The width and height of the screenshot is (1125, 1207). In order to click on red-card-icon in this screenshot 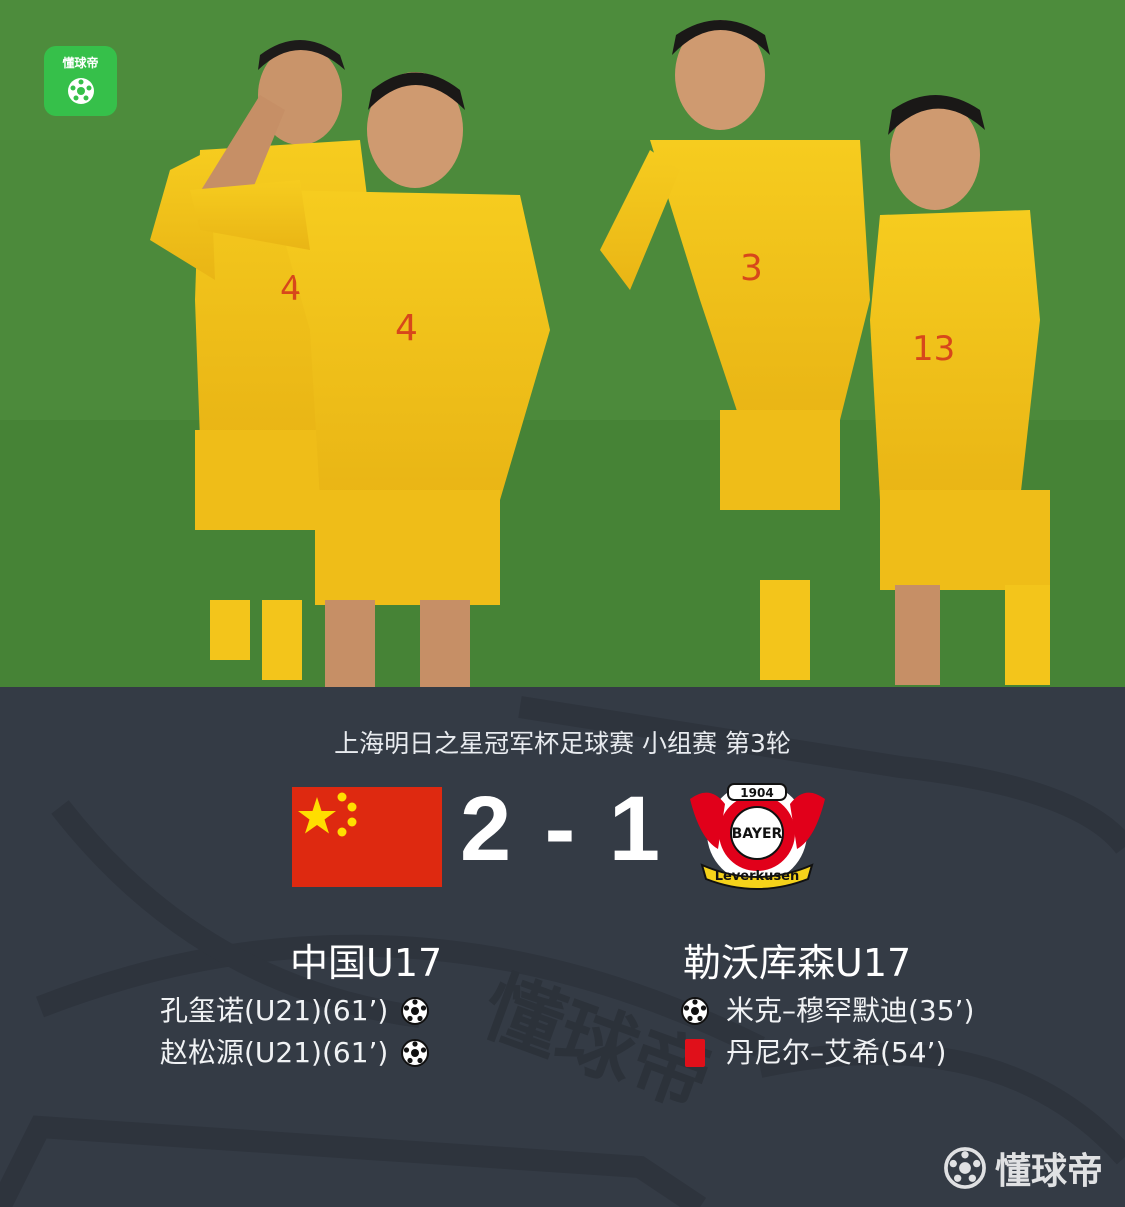, I will do `click(695, 1053)`.